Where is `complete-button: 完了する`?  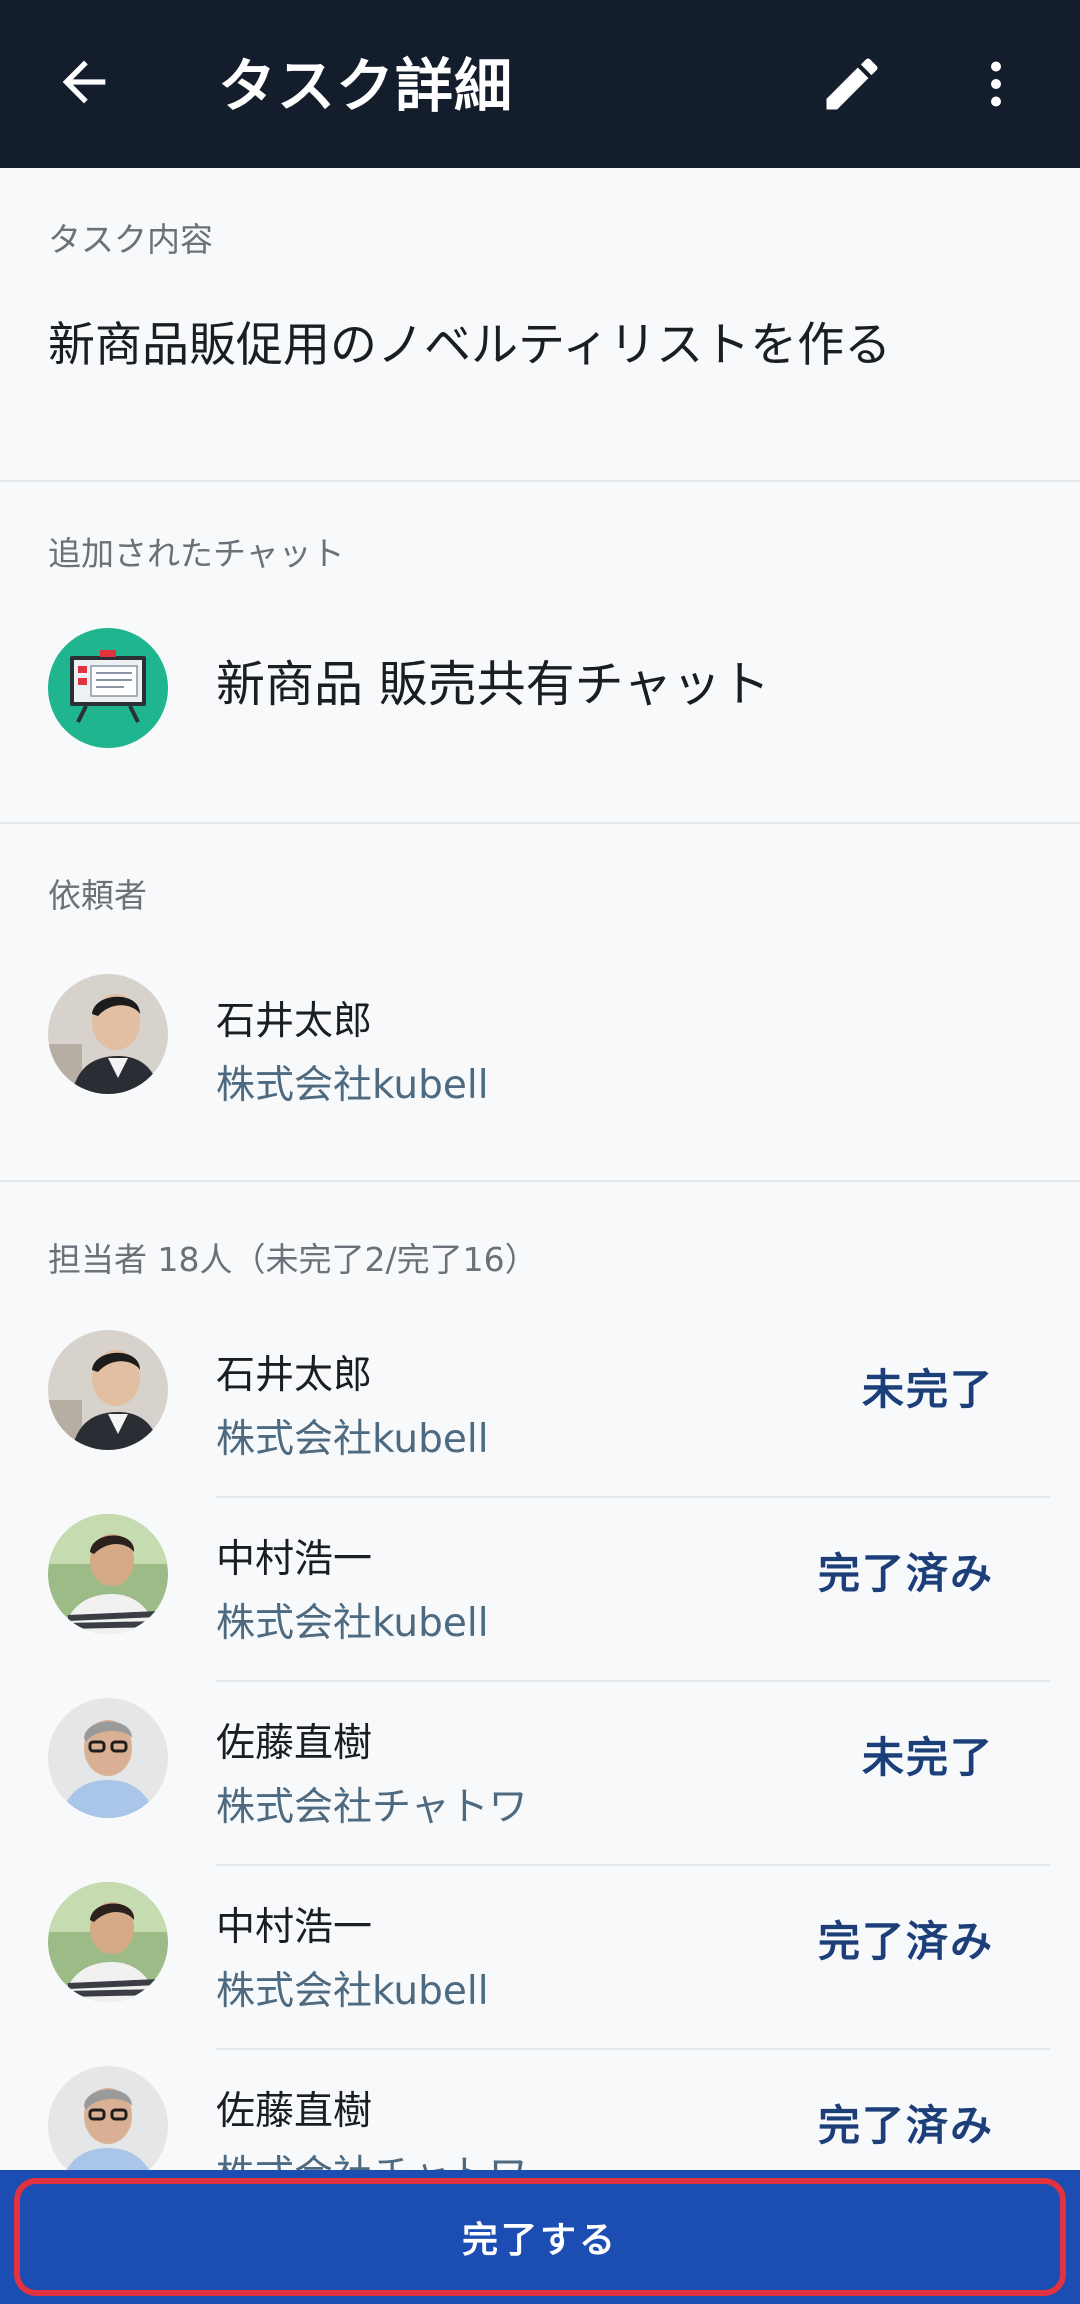 complete-button: 完了する is located at coordinates (540, 2237).